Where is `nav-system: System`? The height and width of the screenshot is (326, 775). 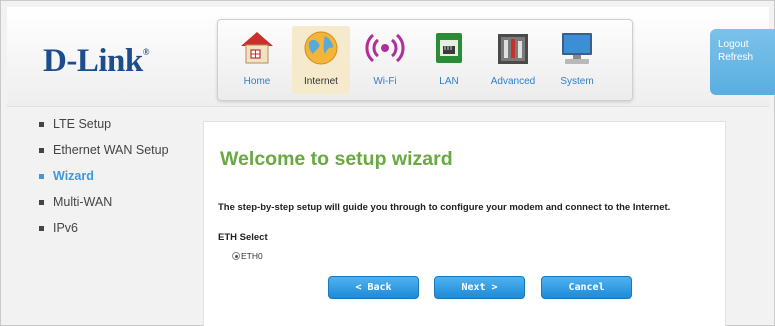
nav-system: System is located at coordinates (577, 62).